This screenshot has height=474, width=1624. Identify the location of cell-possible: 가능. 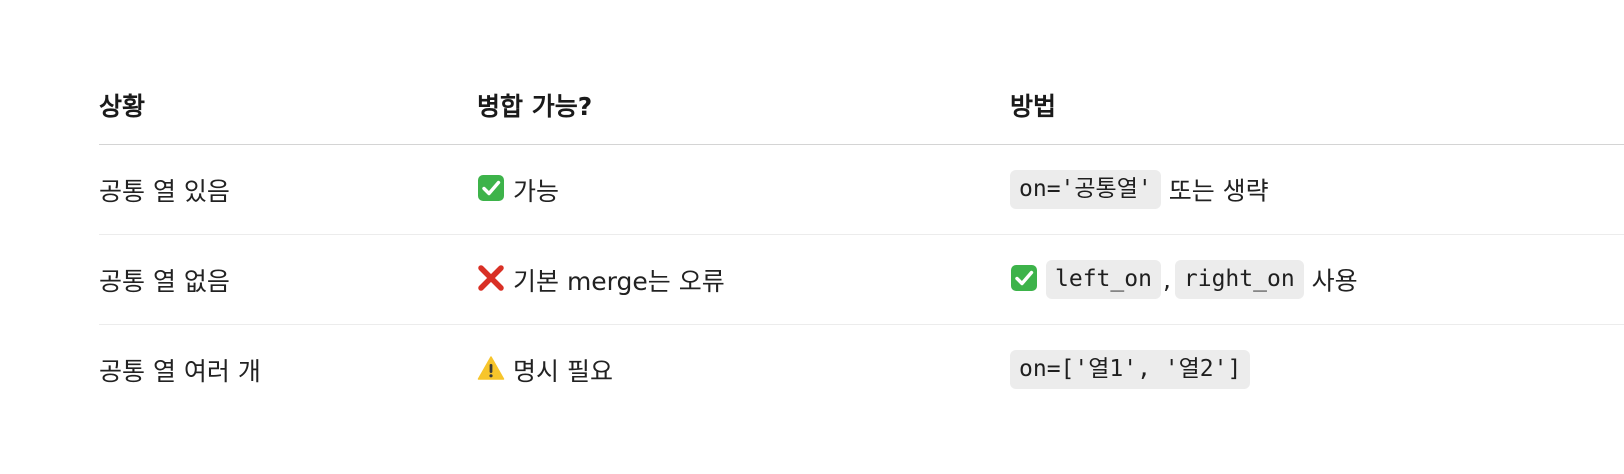
(743, 189).